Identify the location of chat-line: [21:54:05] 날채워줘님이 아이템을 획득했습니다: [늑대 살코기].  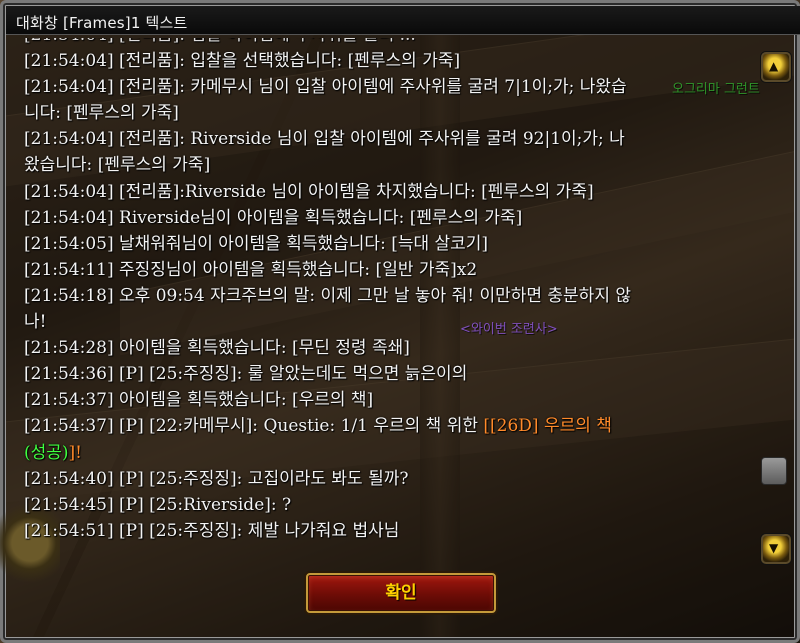
(256, 243).